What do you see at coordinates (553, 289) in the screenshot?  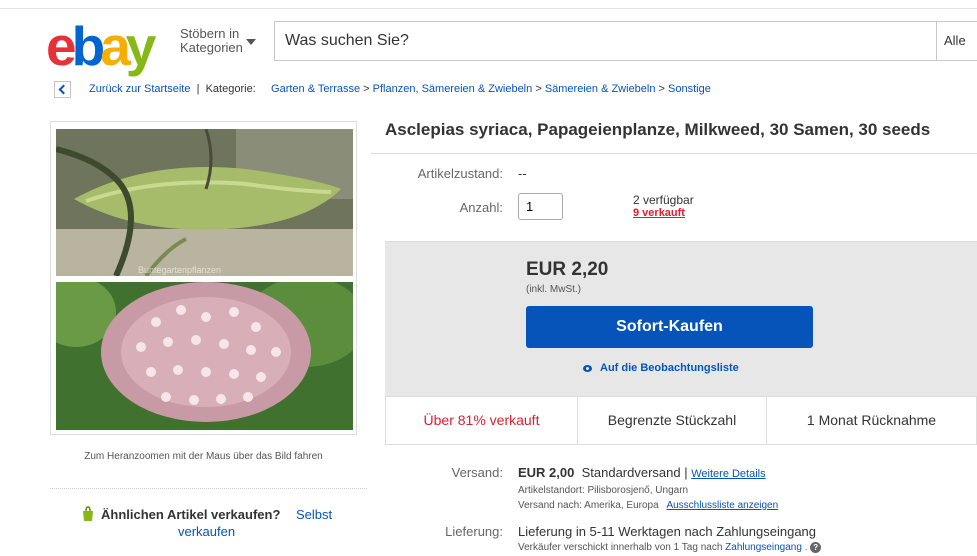 I see `vat-note: (inkl. MwSt.)` at bounding box center [553, 289].